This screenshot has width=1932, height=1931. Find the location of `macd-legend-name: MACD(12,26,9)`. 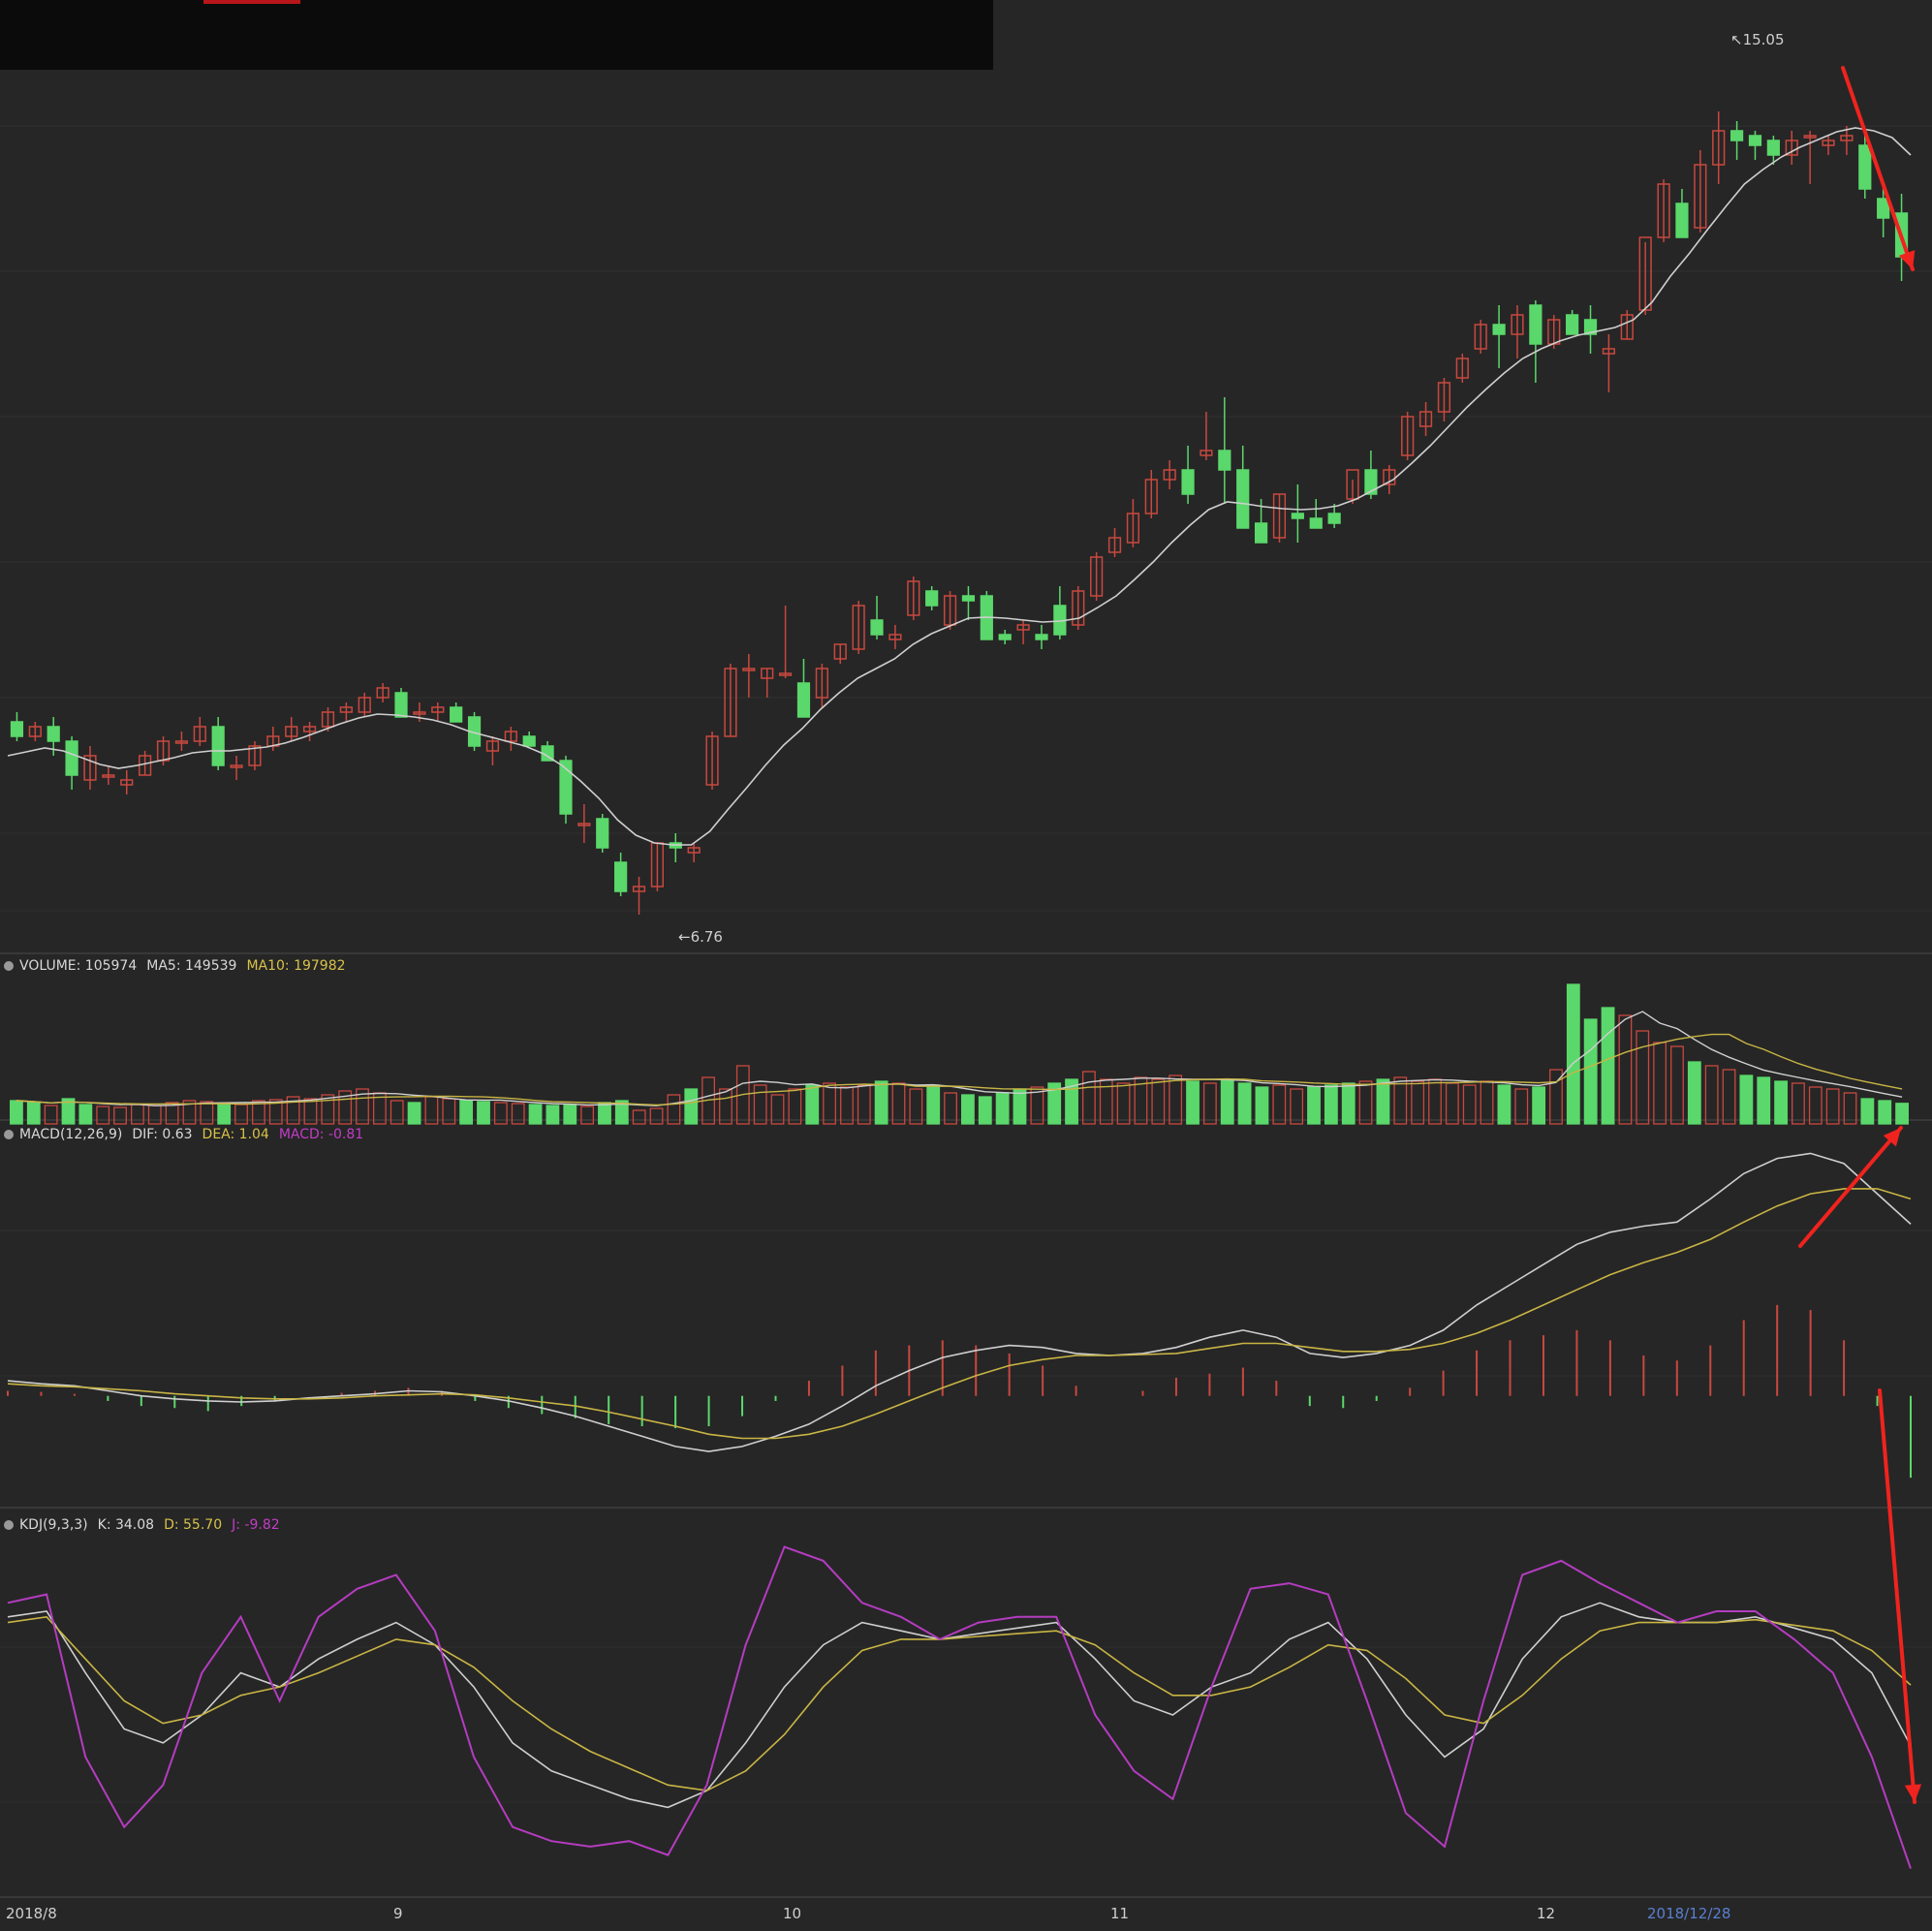

macd-legend-name: MACD(12,26,9) is located at coordinates (71, 1134).